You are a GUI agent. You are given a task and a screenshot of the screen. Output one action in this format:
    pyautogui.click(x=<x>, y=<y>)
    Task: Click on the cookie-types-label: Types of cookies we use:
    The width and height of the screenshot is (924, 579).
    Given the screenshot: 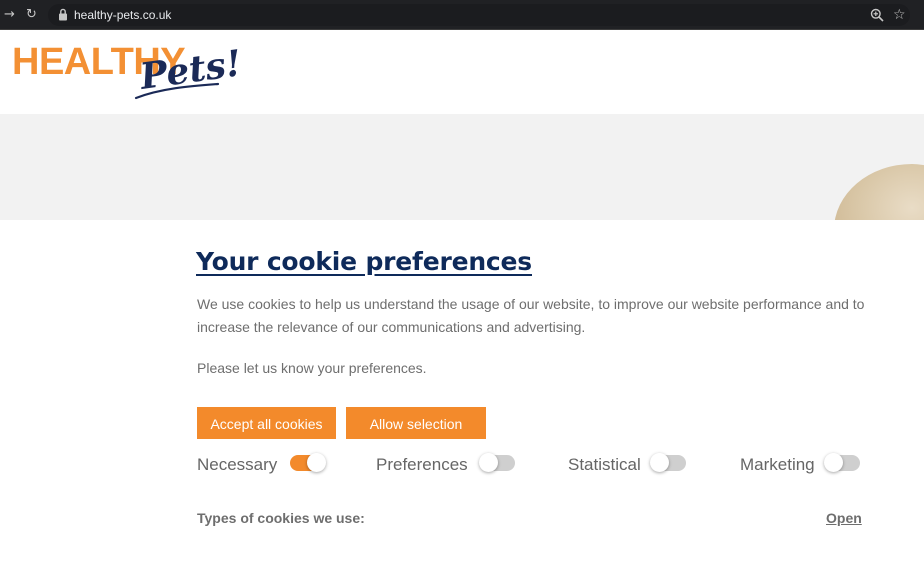 What is the action you would take?
    pyautogui.click(x=281, y=518)
    